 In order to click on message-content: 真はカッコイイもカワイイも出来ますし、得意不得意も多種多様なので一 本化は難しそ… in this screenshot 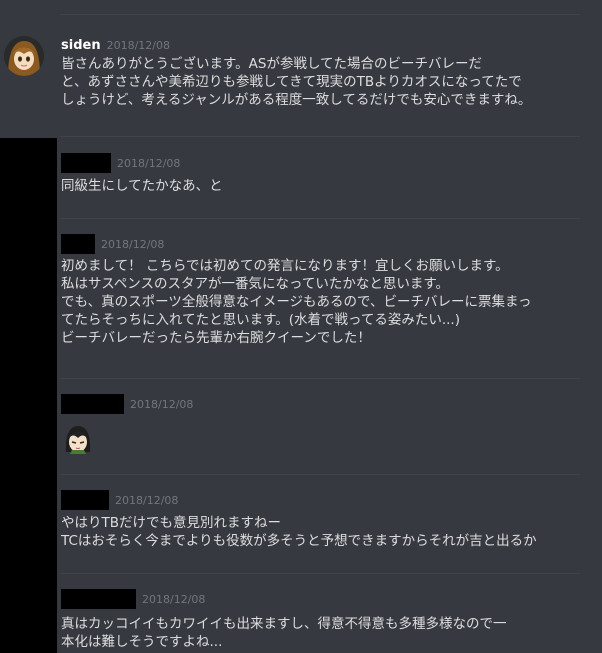, I will do `click(327, 633)`.